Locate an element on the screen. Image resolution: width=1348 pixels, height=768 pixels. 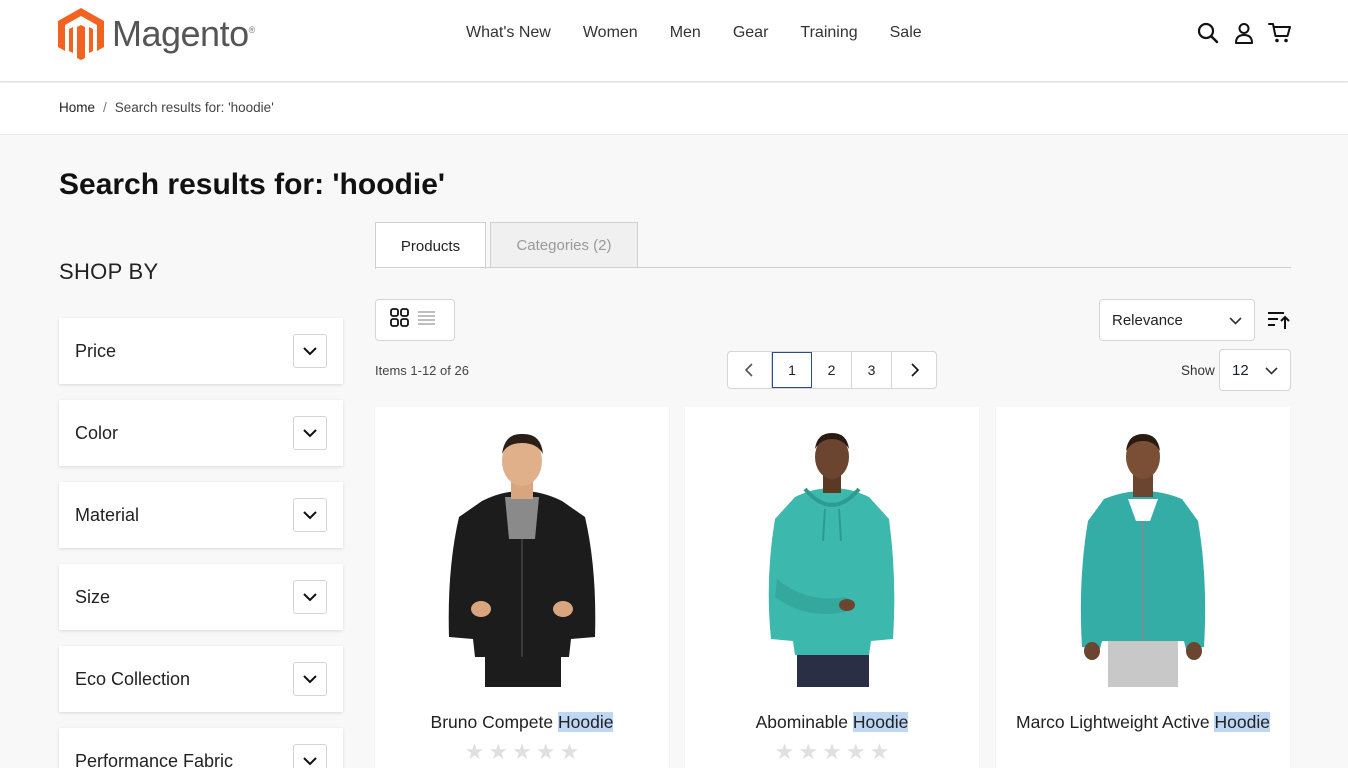
nav-training: Training is located at coordinates (828, 33).